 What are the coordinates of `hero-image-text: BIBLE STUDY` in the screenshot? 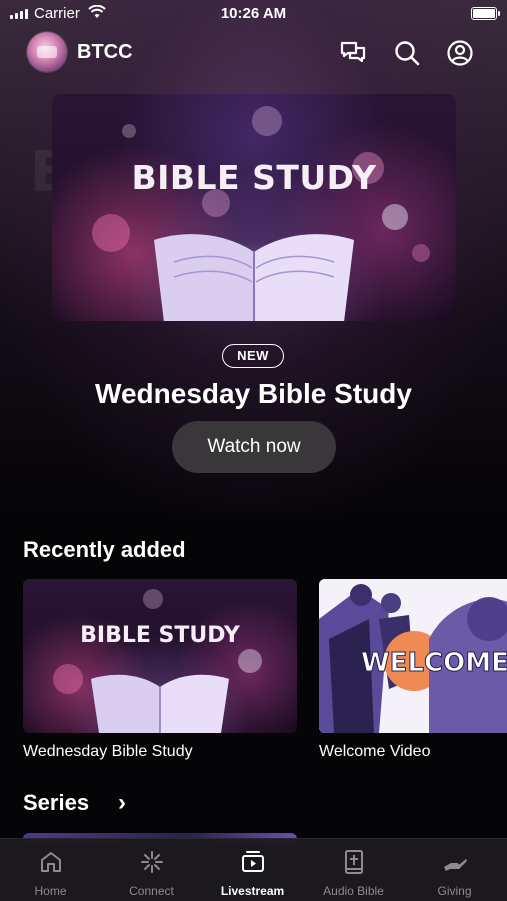 It's located at (254, 177).